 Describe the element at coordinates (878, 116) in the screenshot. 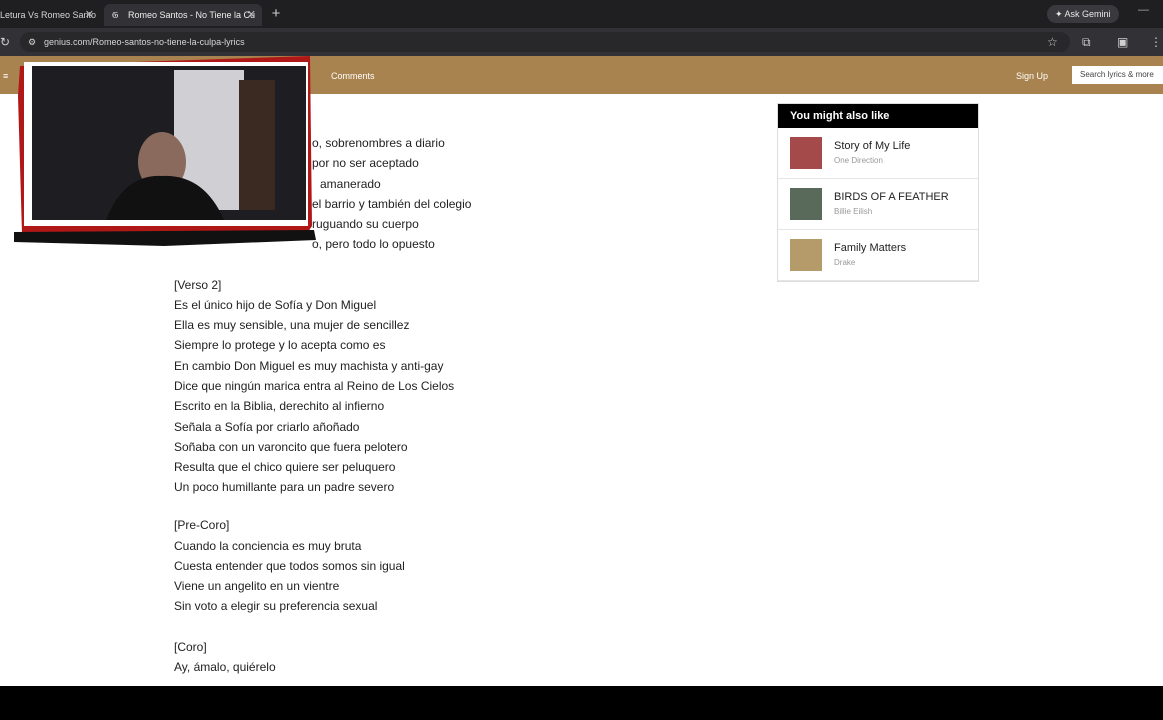

I see `recommendations-header: You might also like` at that location.